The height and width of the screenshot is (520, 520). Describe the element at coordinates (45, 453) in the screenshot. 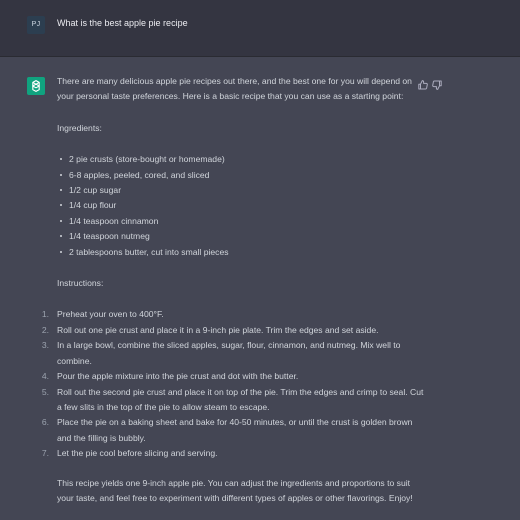

I see `step-number: 7.` at that location.